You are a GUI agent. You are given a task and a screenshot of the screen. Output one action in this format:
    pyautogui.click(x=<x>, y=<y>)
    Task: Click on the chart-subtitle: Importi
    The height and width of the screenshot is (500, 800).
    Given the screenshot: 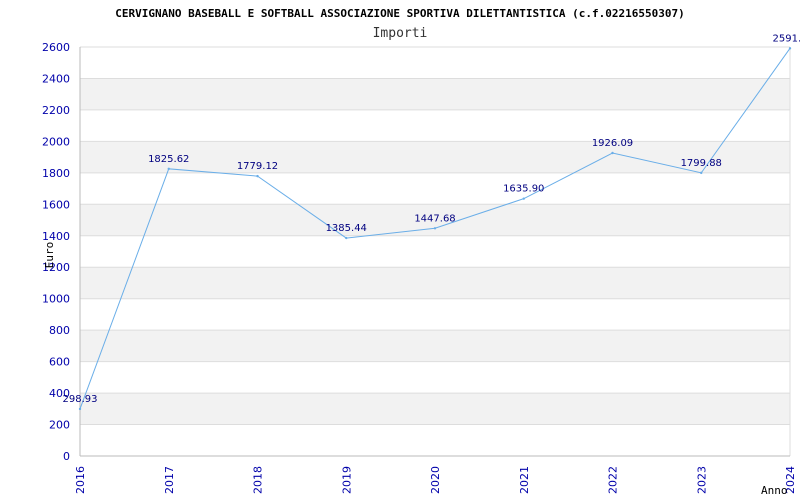 What is the action you would take?
    pyautogui.click(x=400, y=33)
    